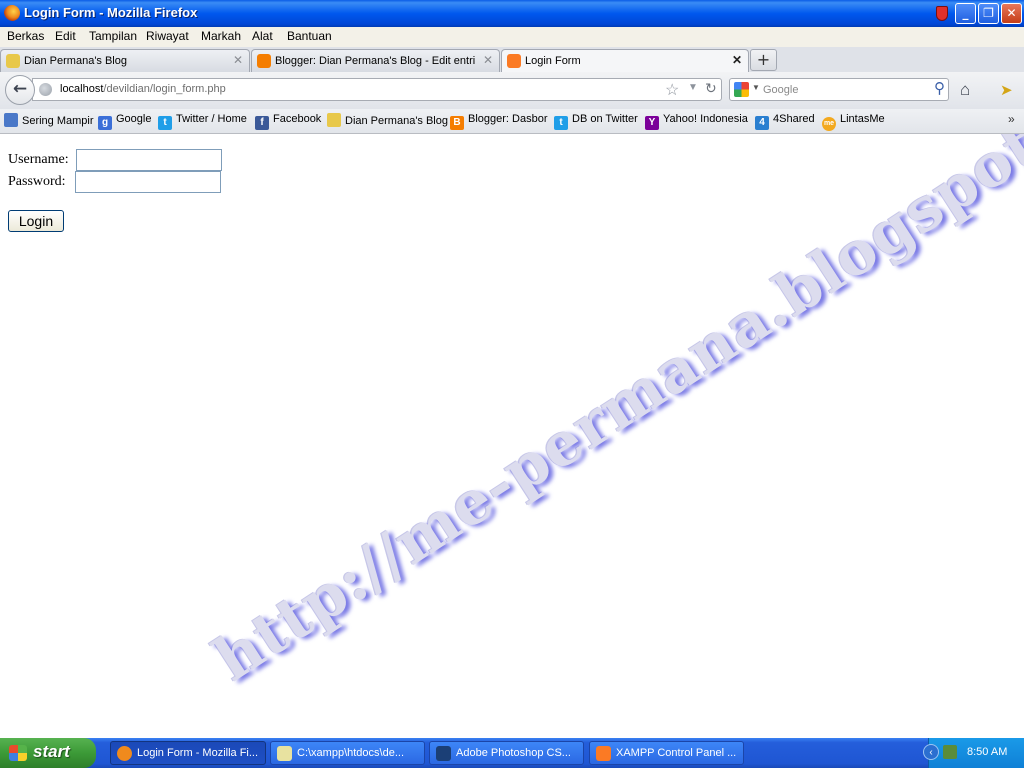 This screenshot has width=1024, height=768. I want to click on bookmark-star-icon: ☆, so click(672, 90).